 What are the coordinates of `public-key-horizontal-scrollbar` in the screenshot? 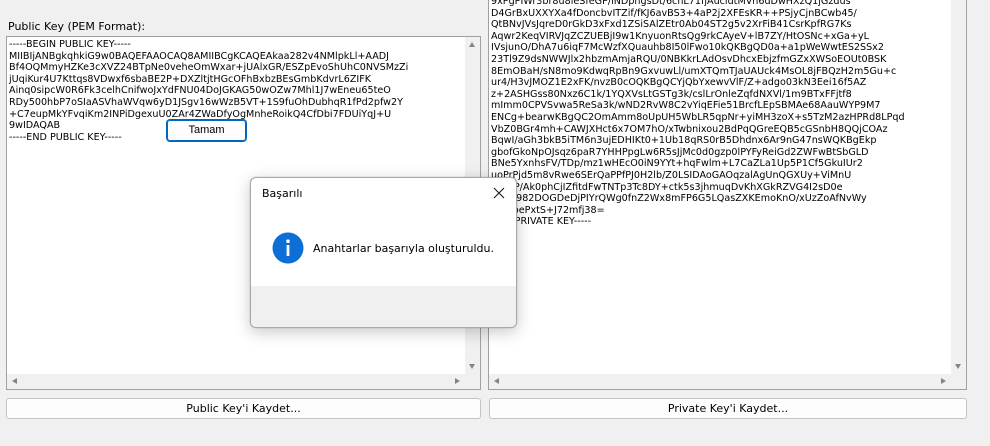 It's located at (236, 381).